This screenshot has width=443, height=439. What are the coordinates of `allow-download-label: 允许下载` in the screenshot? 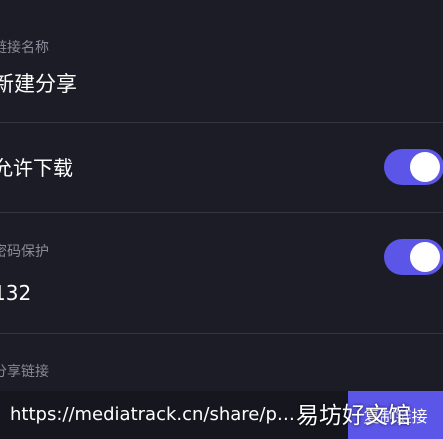 It's located at (36, 168).